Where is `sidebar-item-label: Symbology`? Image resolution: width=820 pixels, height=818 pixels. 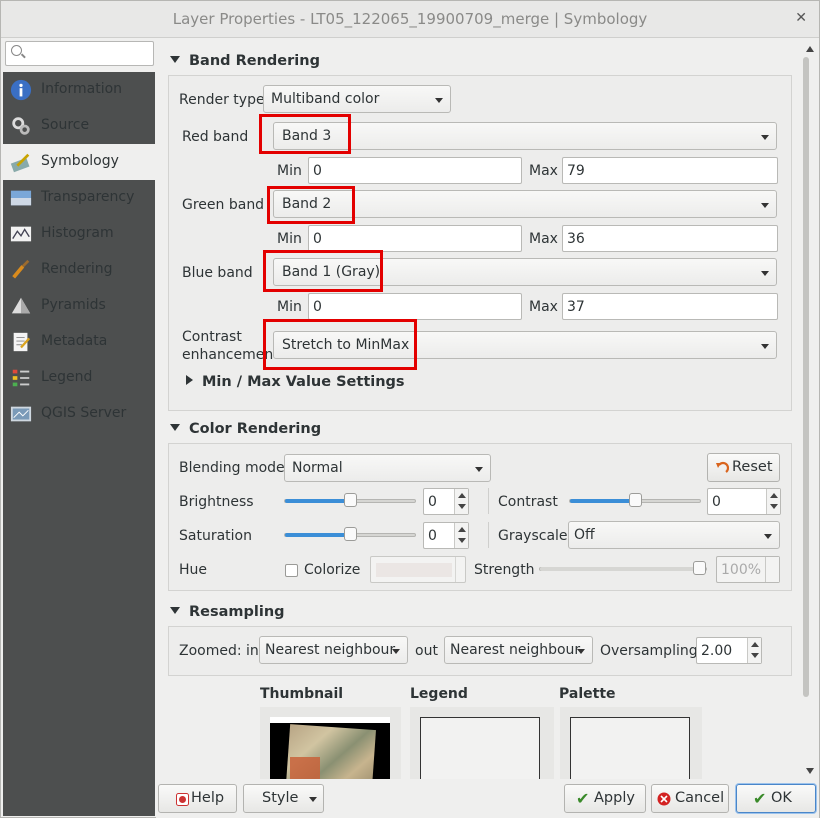
sidebar-item-label: Symbology is located at coordinates (80, 161).